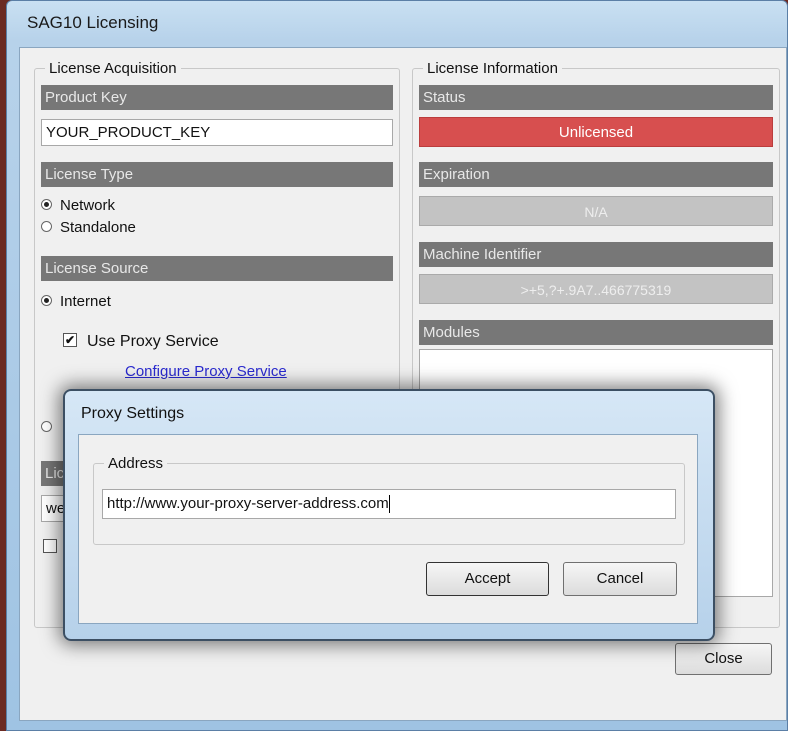 The height and width of the screenshot is (731, 788). What do you see at coordinates (596, 211) in the screenshot?
I see `expiration-value: N/A` at bounding box center [596, 211].